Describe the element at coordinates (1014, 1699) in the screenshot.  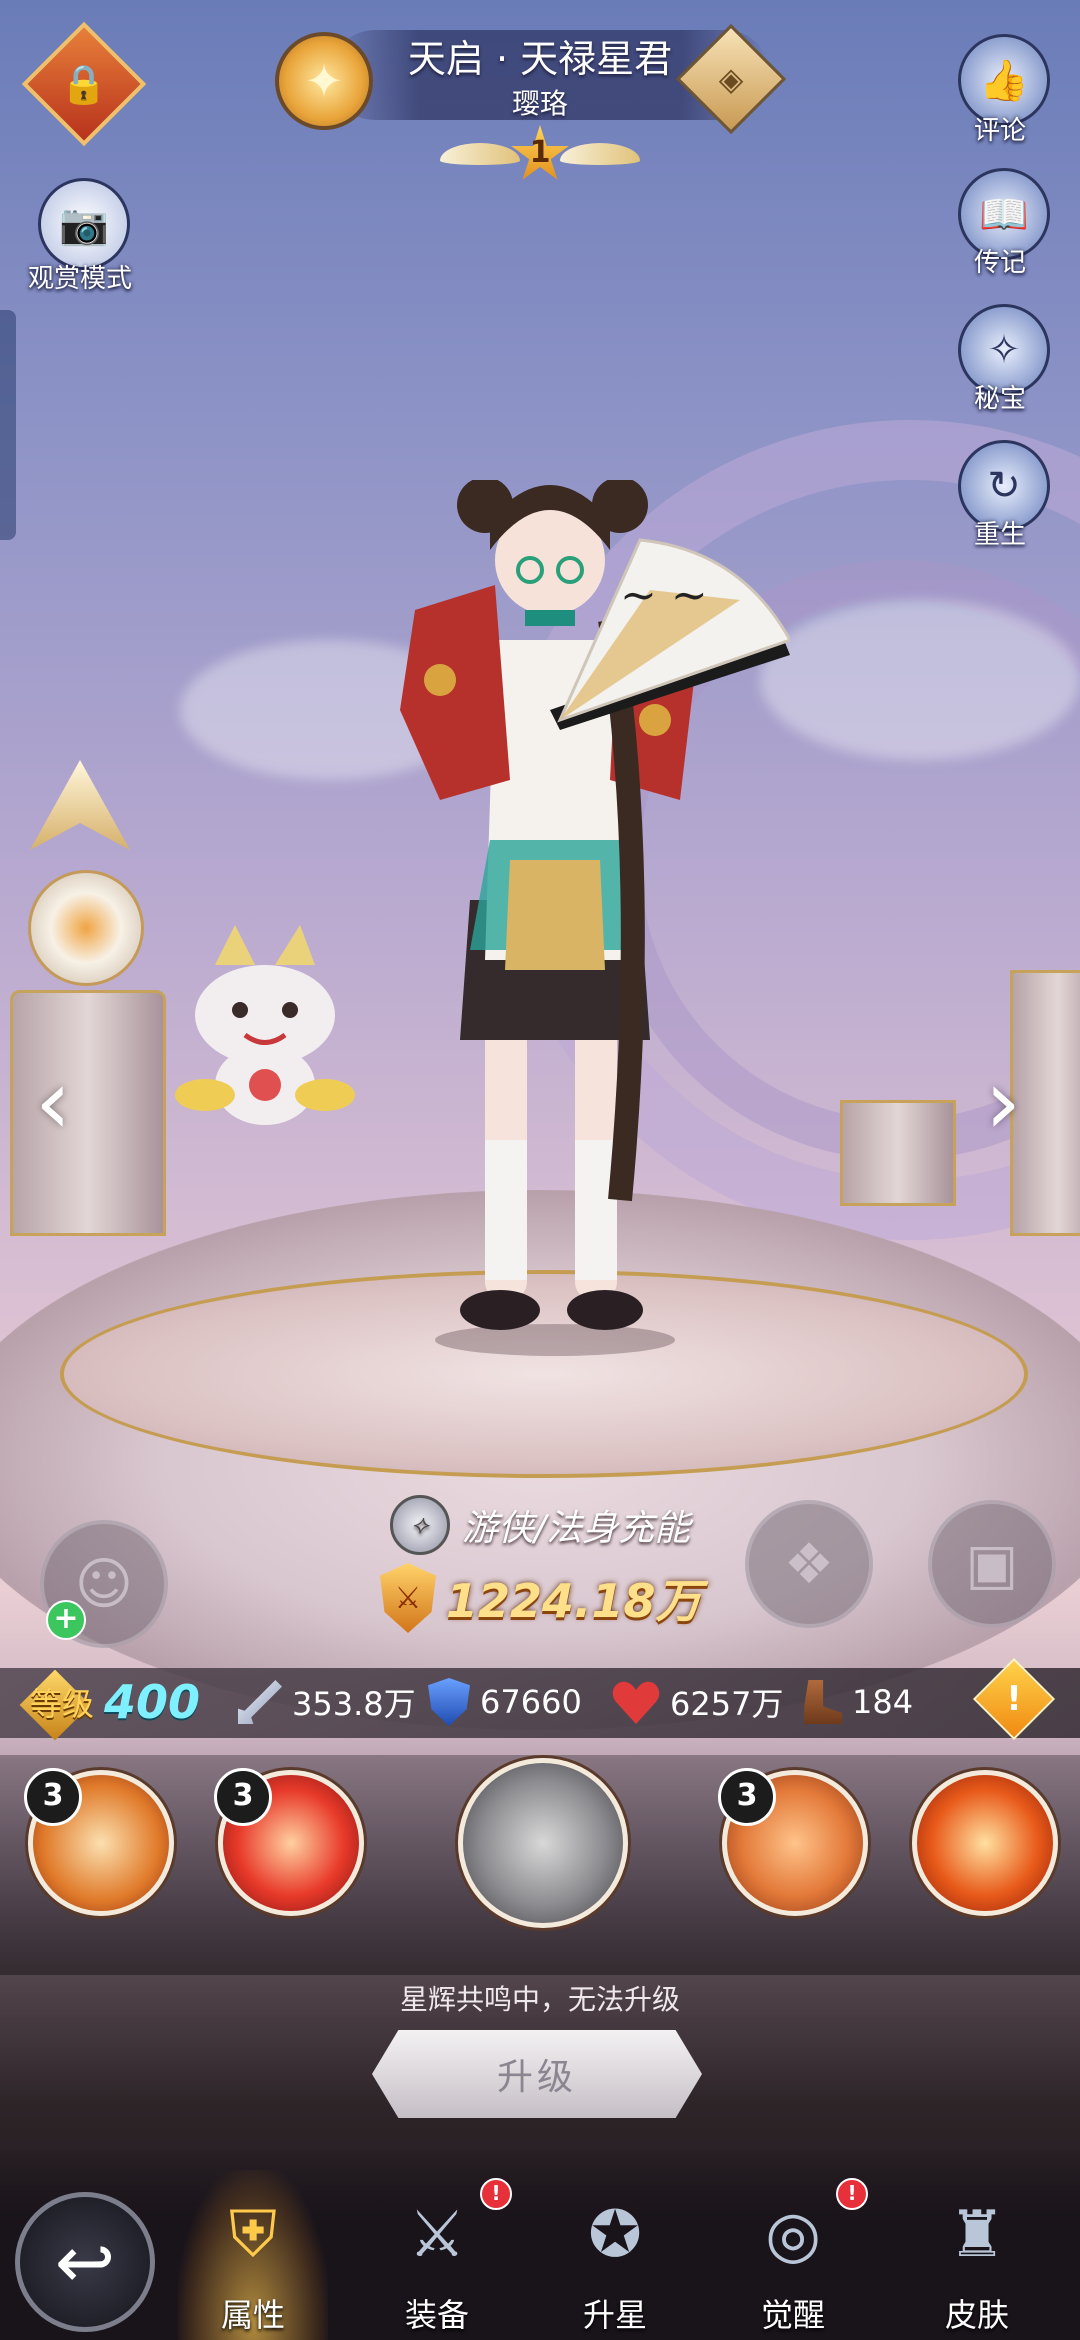
I see `warning-icon: !` at that location.